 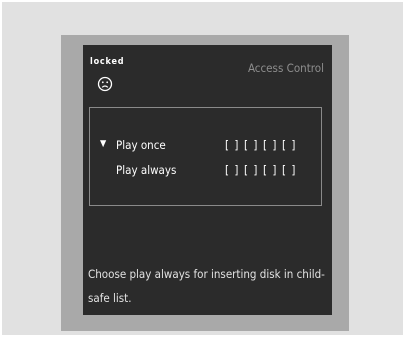 What do you see at coordinates (107, 62) in the screenshot?
I see `lock-status-label: locked` at bounding box center [107, 62].